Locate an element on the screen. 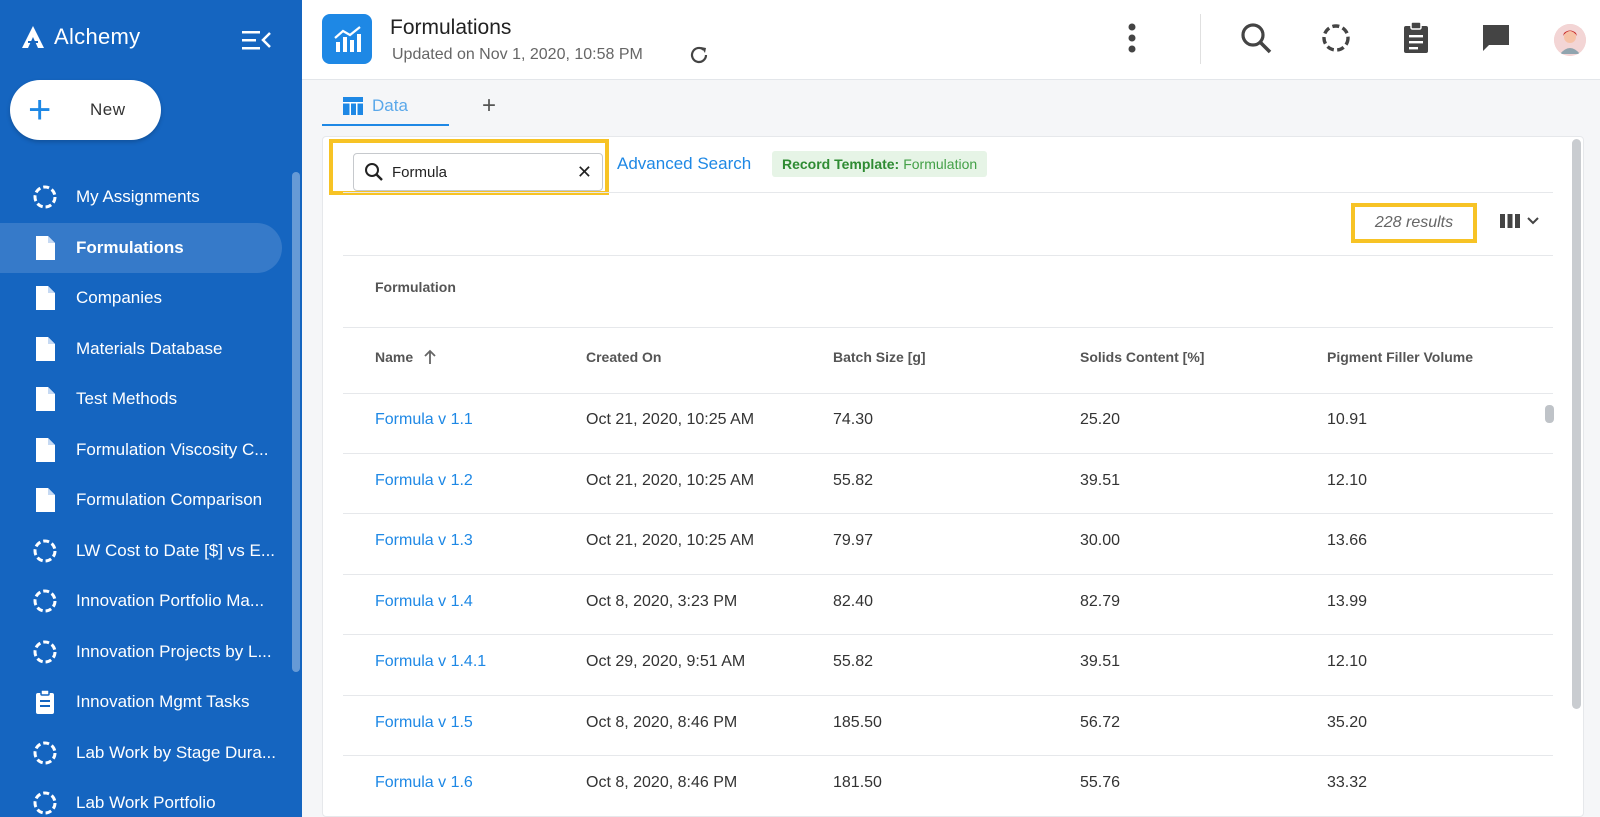 The height and width of the screenshot is (817, 1600). advanced-search-link: Advanced Search is located at coordinates (684, 164).